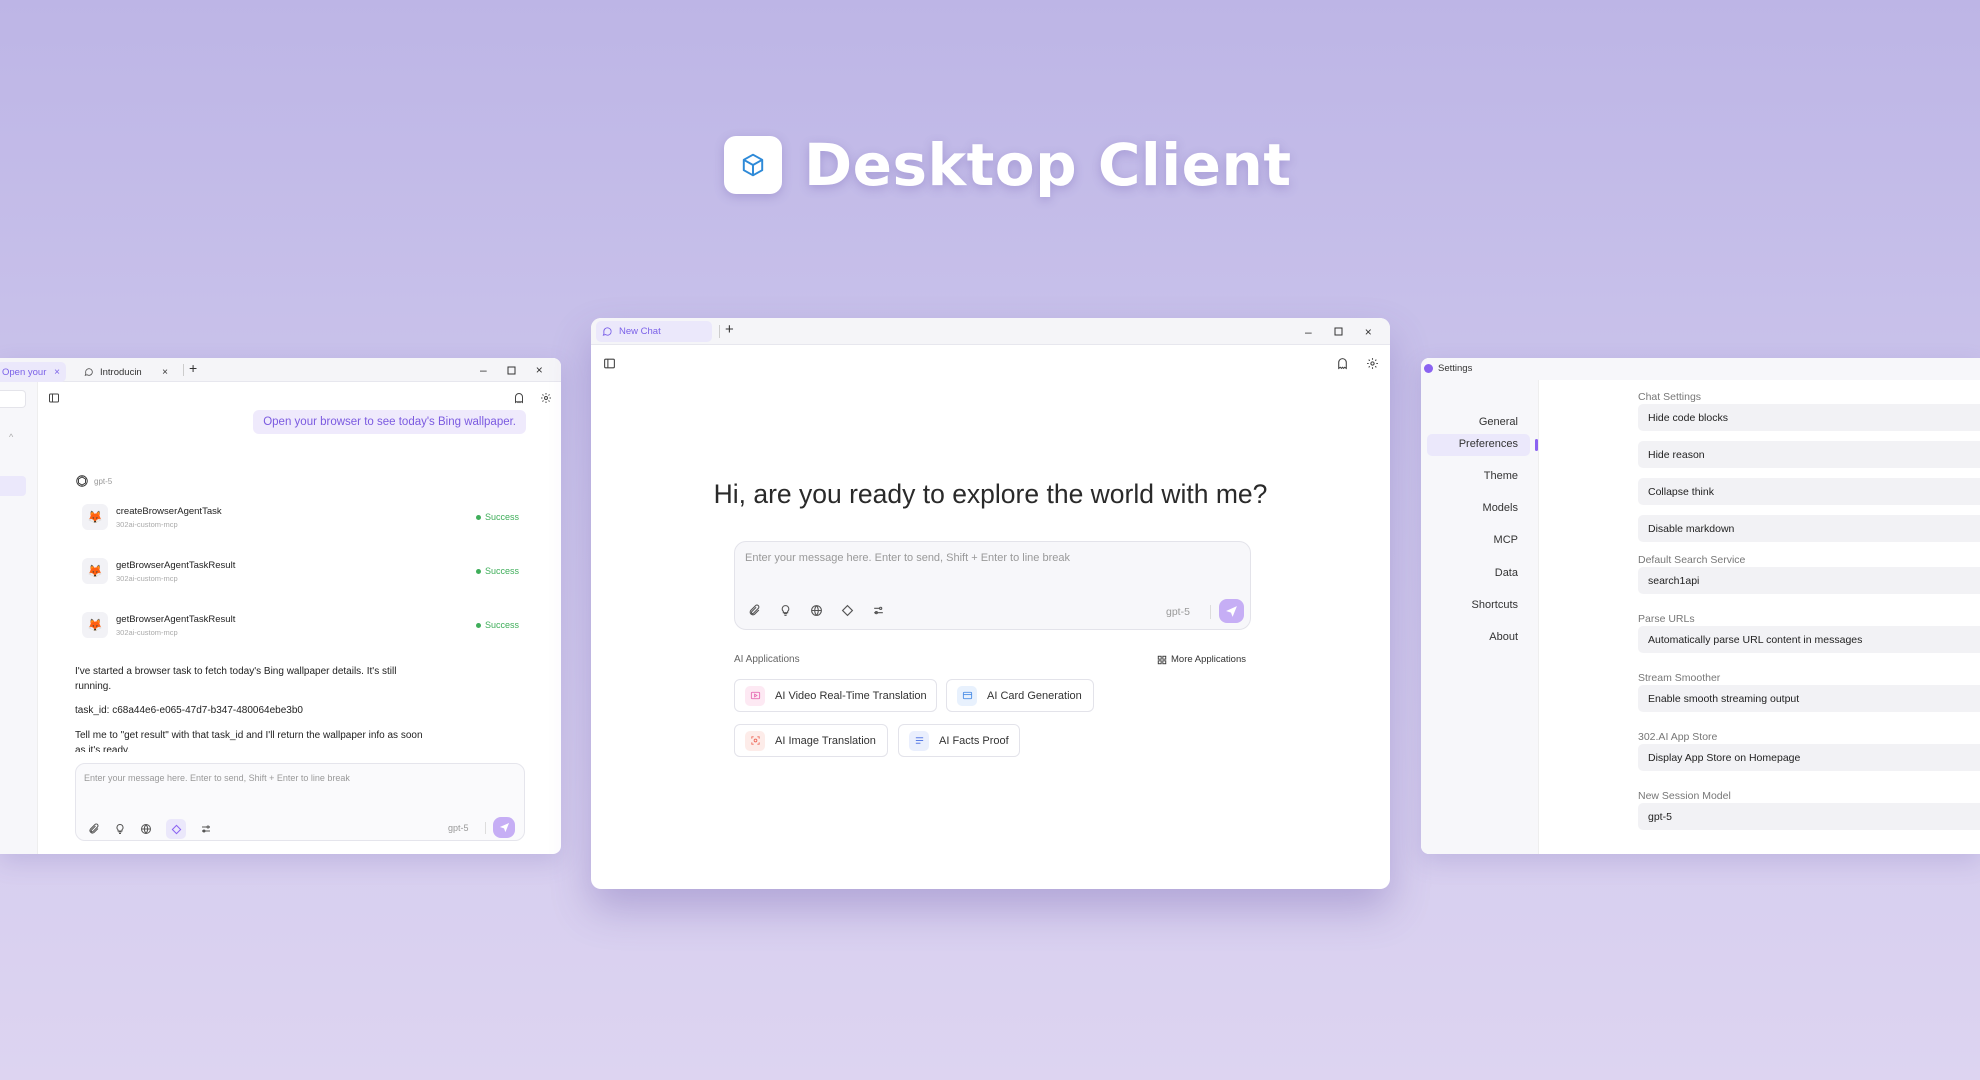  What do you see at coordinates (1428, 368) in the screenshot?
I see `app-icon` at bounding box center [1428, 368].